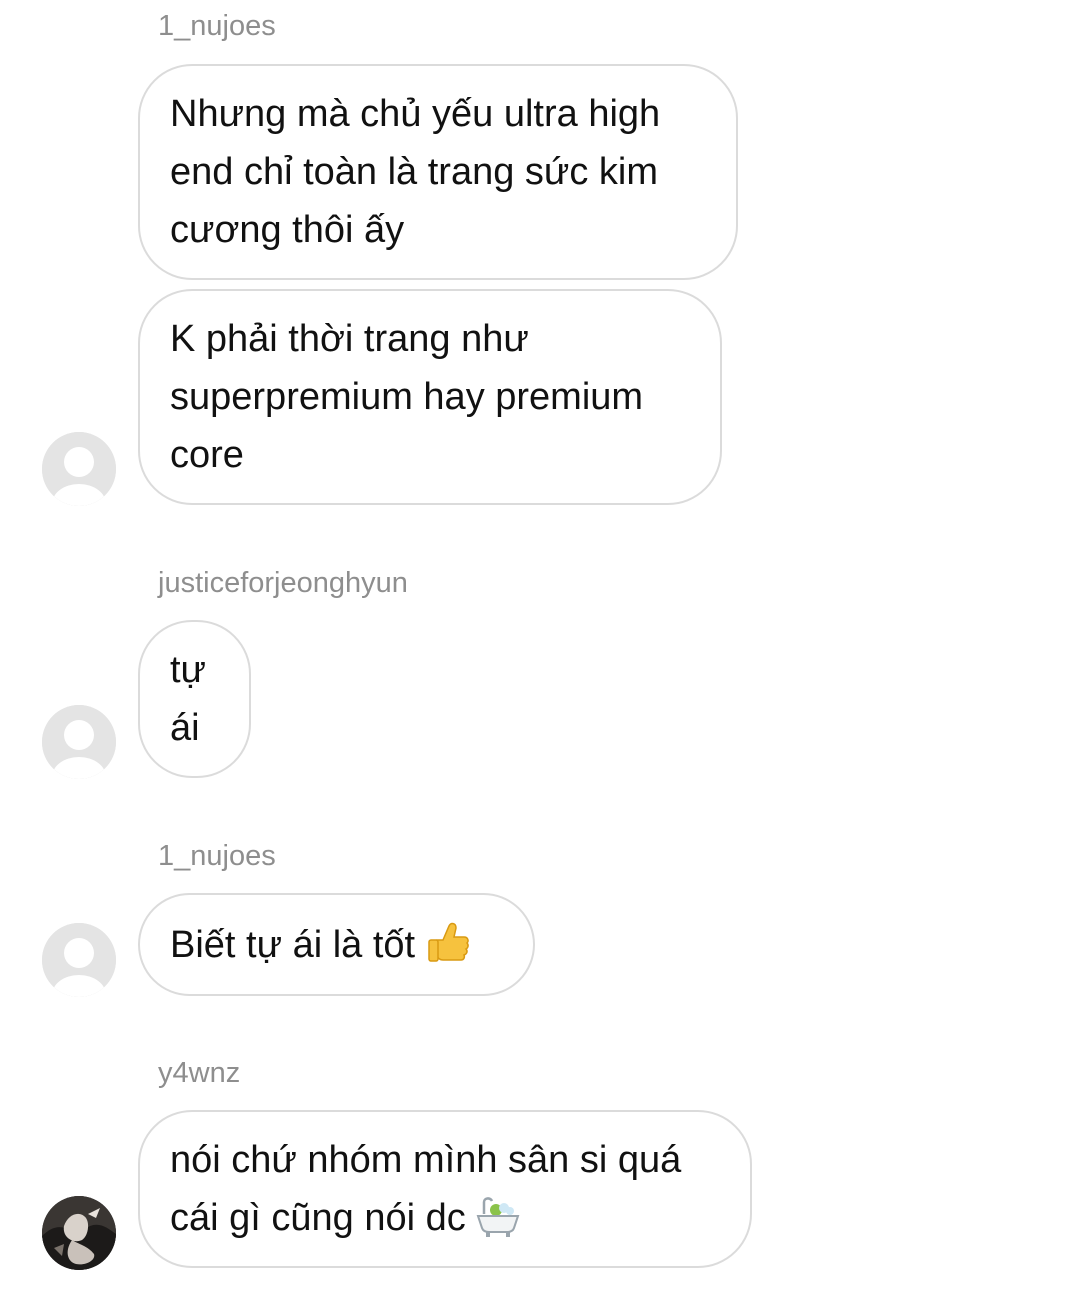 The width and height of the screenshot is (1080, 1312). I want to click on bathtub-icon, so click(498, 1217).